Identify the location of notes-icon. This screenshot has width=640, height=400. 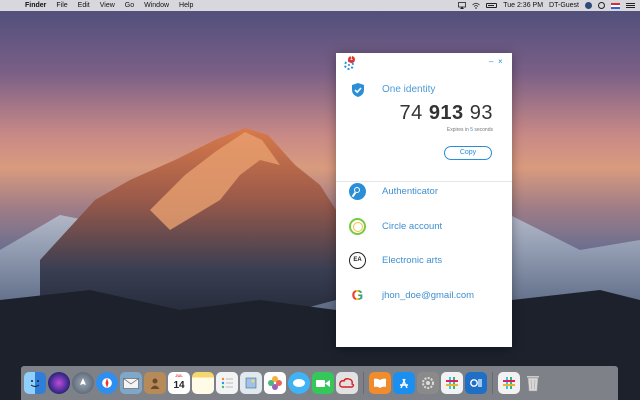
(203, 383).